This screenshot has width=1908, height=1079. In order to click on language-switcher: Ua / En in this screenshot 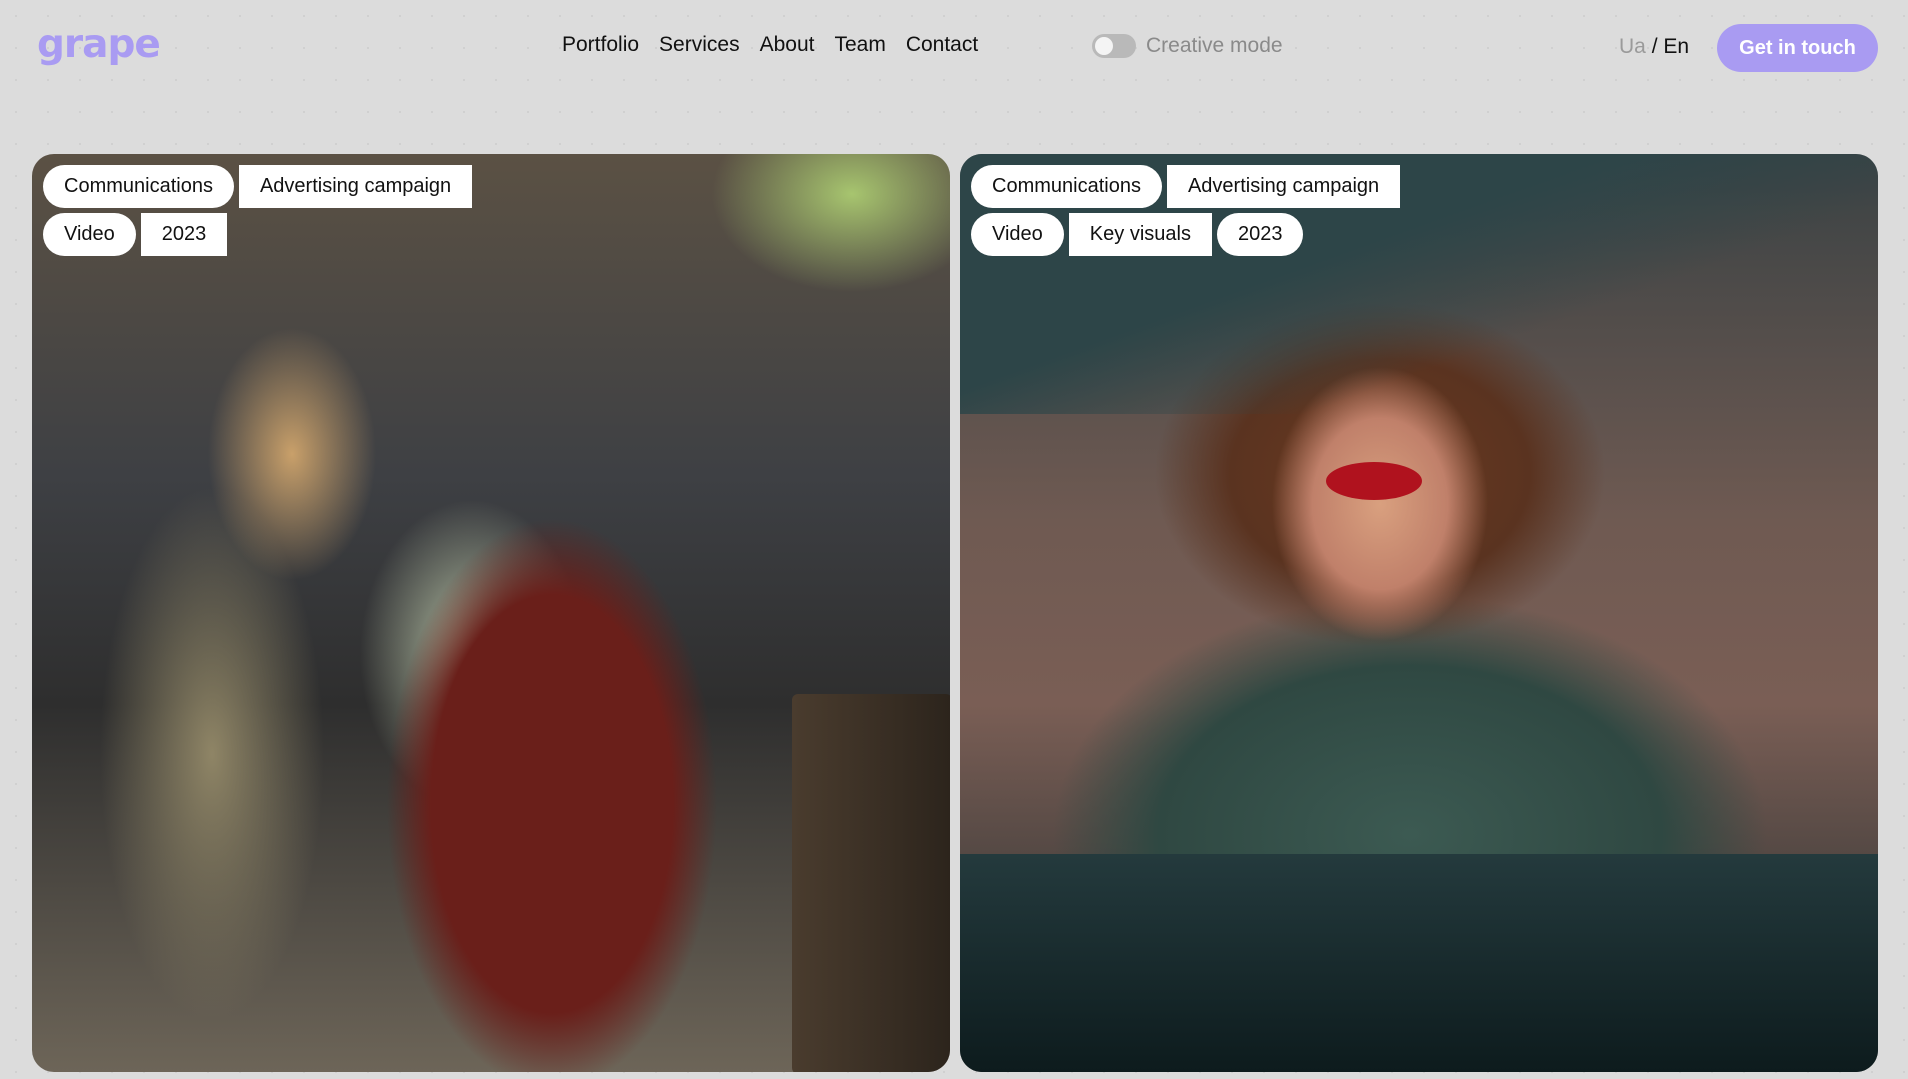, I will do `click(1654, 47)`.